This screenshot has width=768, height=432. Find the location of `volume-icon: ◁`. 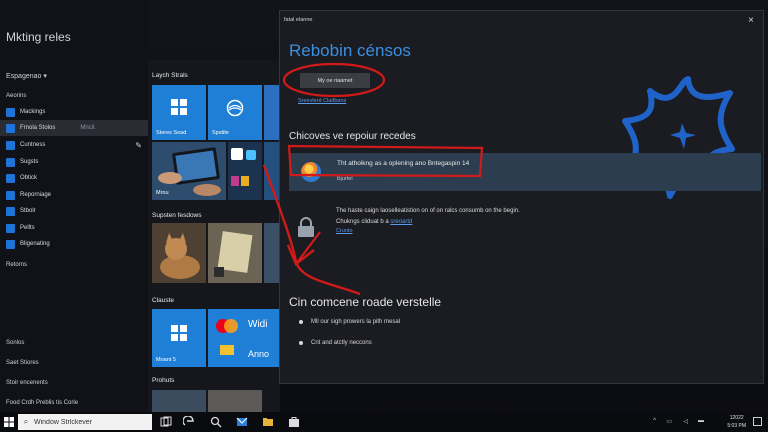

volume-icon: ◁ is located at coordinates (685, 421).